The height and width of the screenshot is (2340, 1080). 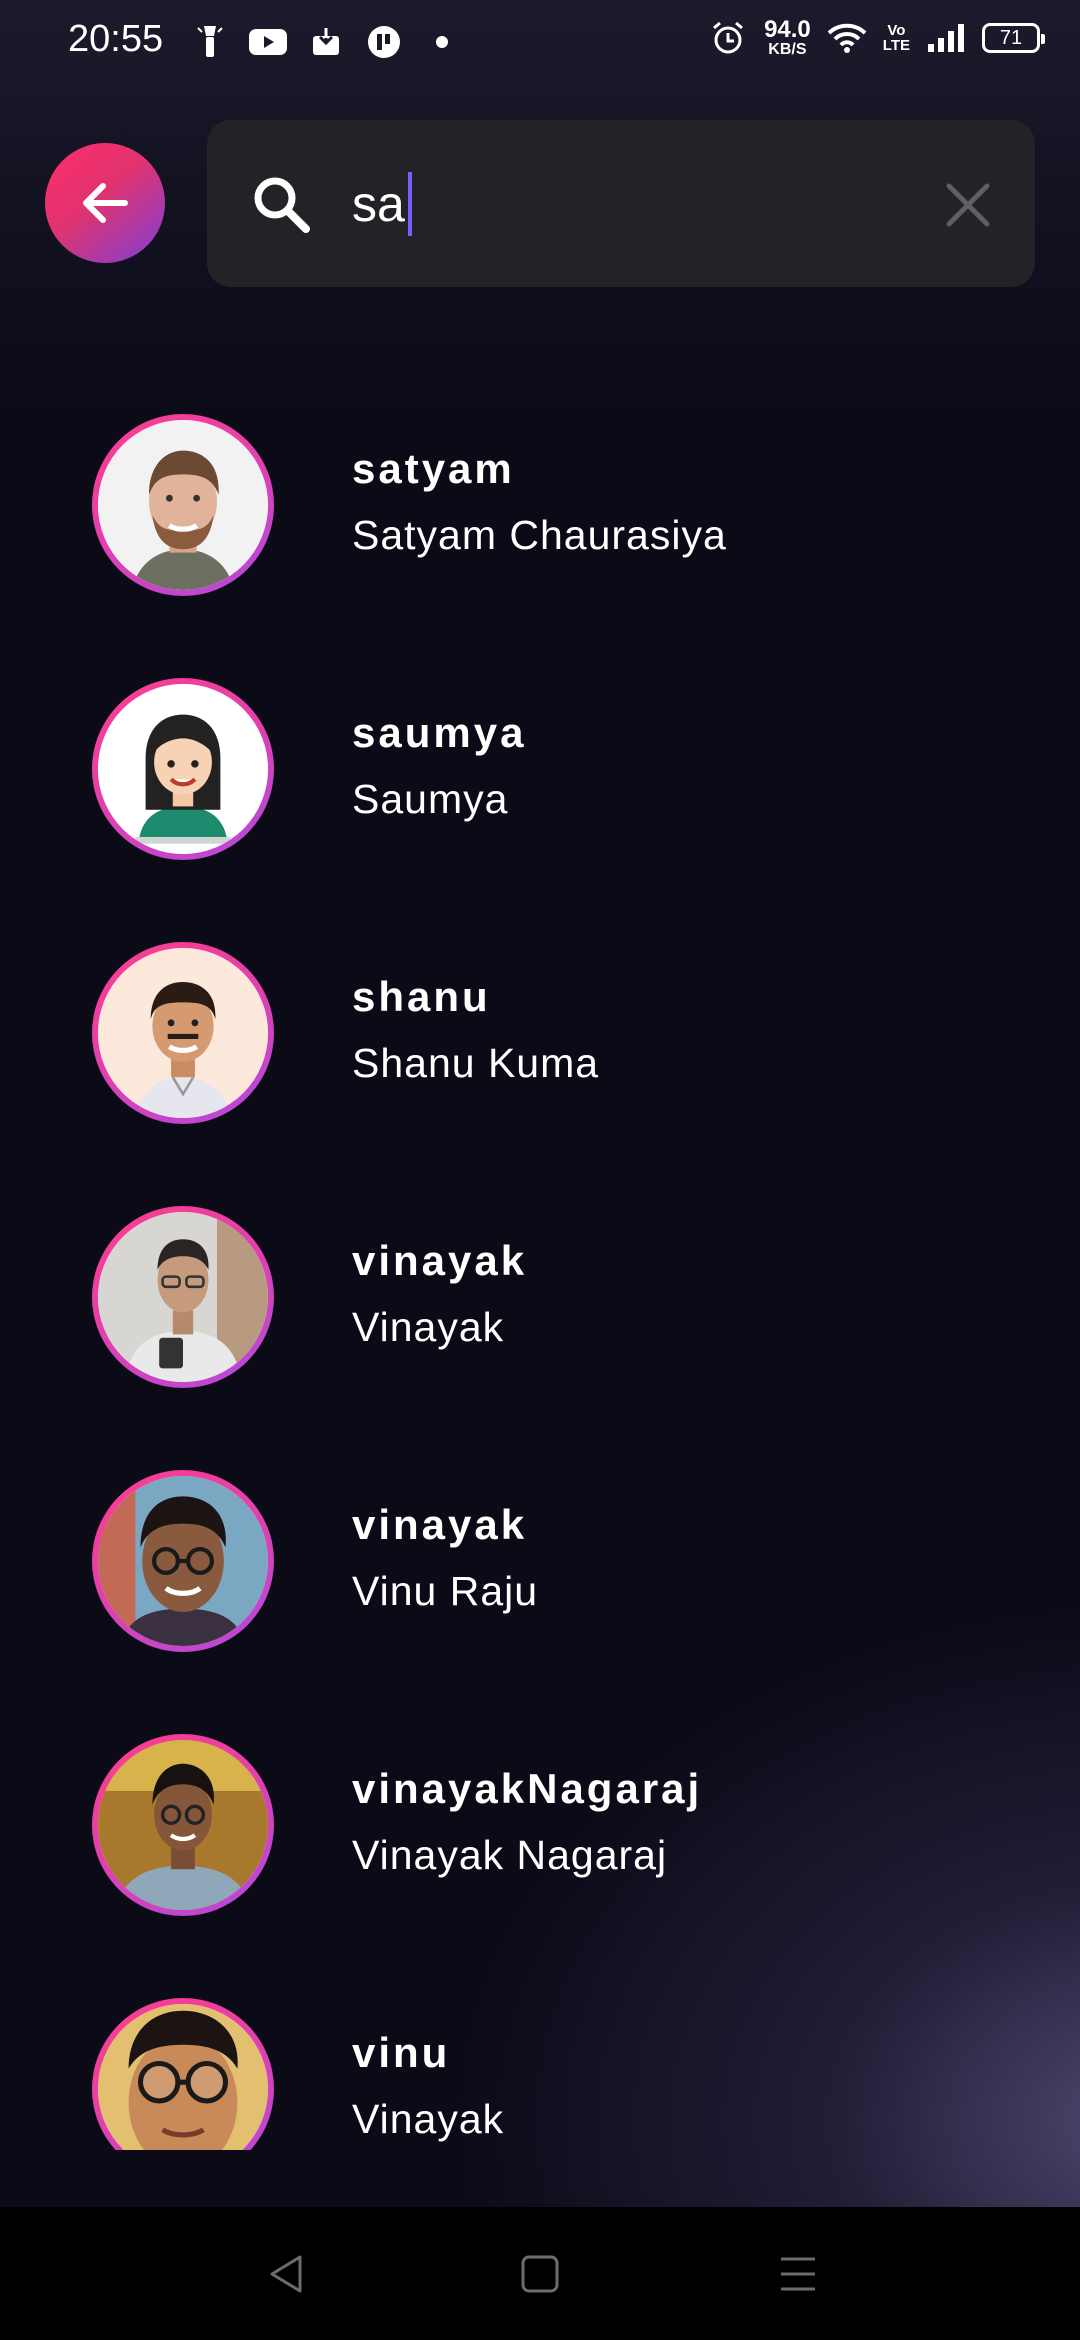 I want to click on full-name: Vinu Raju, so click(x=445, y=1591).